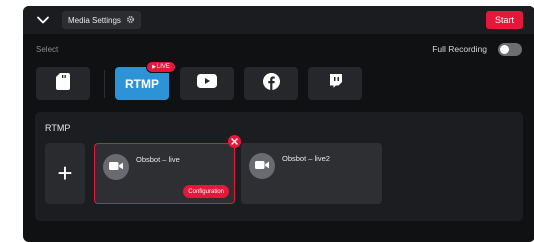  What do you see at coordinates (311, 173) in the screenshot?
I see `stream-card-obsbot-live2: Obsbot – live2` at bounding box center [311, 173].